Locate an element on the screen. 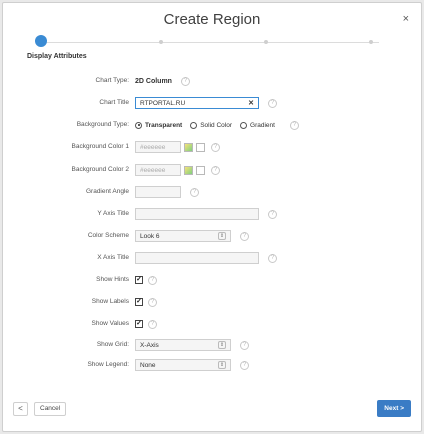 The height and width of the screenshot is (434, 424). background-color-1-row: Background Color 1 #eeeeee ? is located at coordinates (213, 147).